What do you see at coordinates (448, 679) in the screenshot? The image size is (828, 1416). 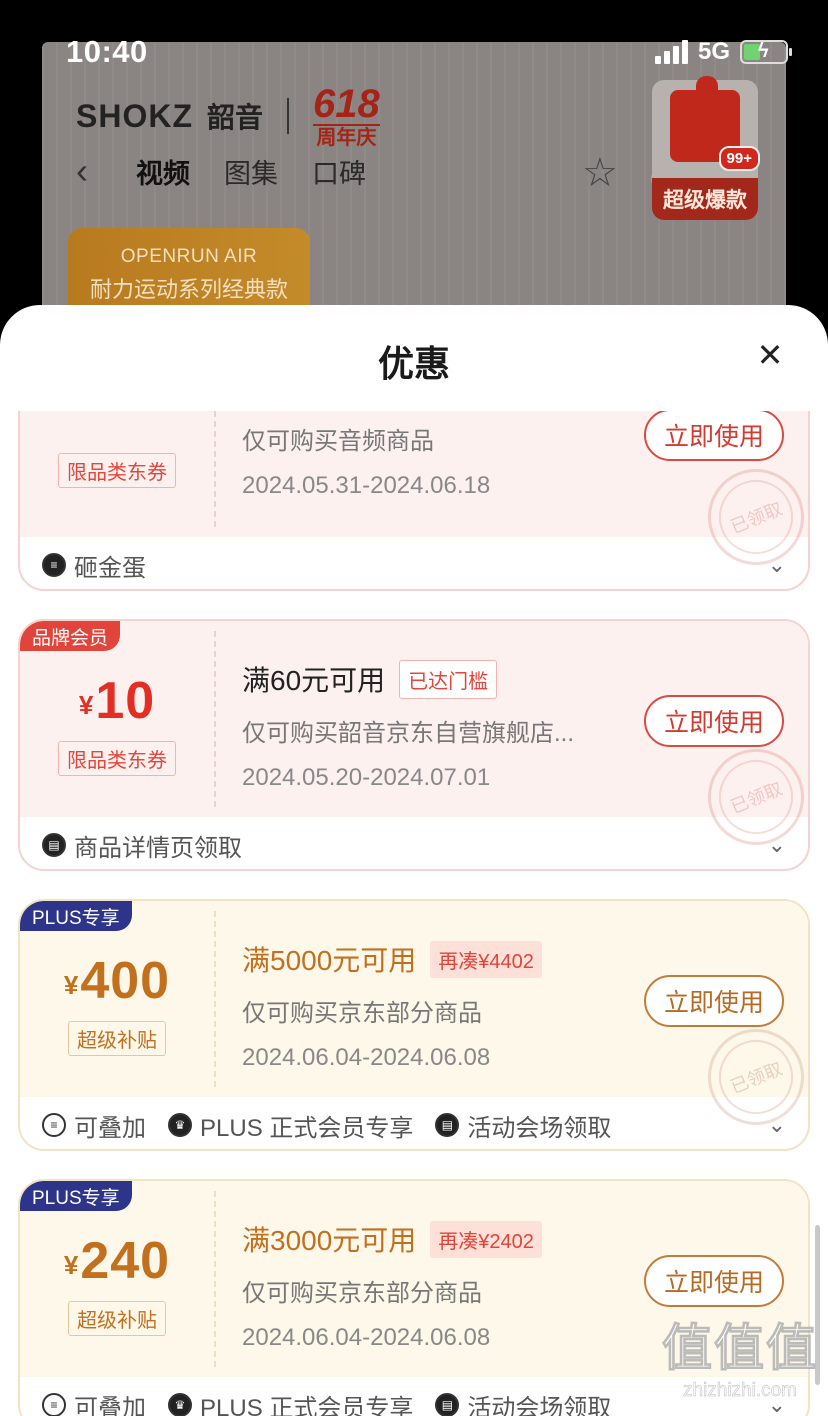 I see `threshold-pill: 已达门槛` at bounding box center [448, 679].